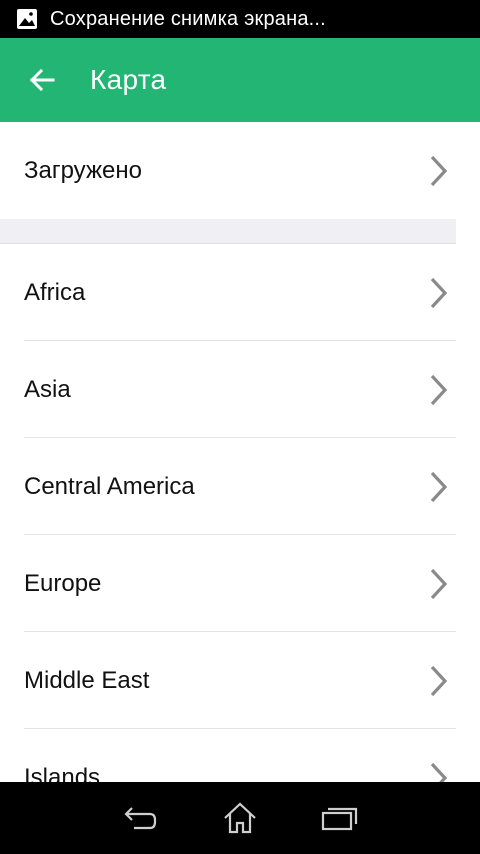  I want to click on nav-back-button, so click(140, 818).